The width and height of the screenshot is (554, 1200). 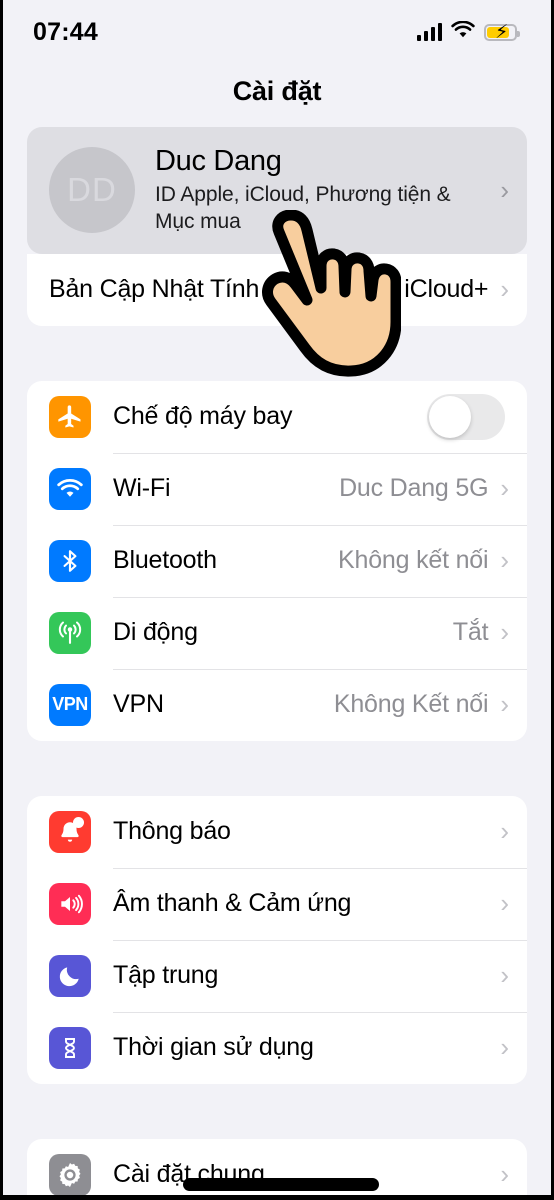 I want to click on software-update-card: Bản Cập Nhật Tính iCloud+ ›, so click(x=277, y=289).